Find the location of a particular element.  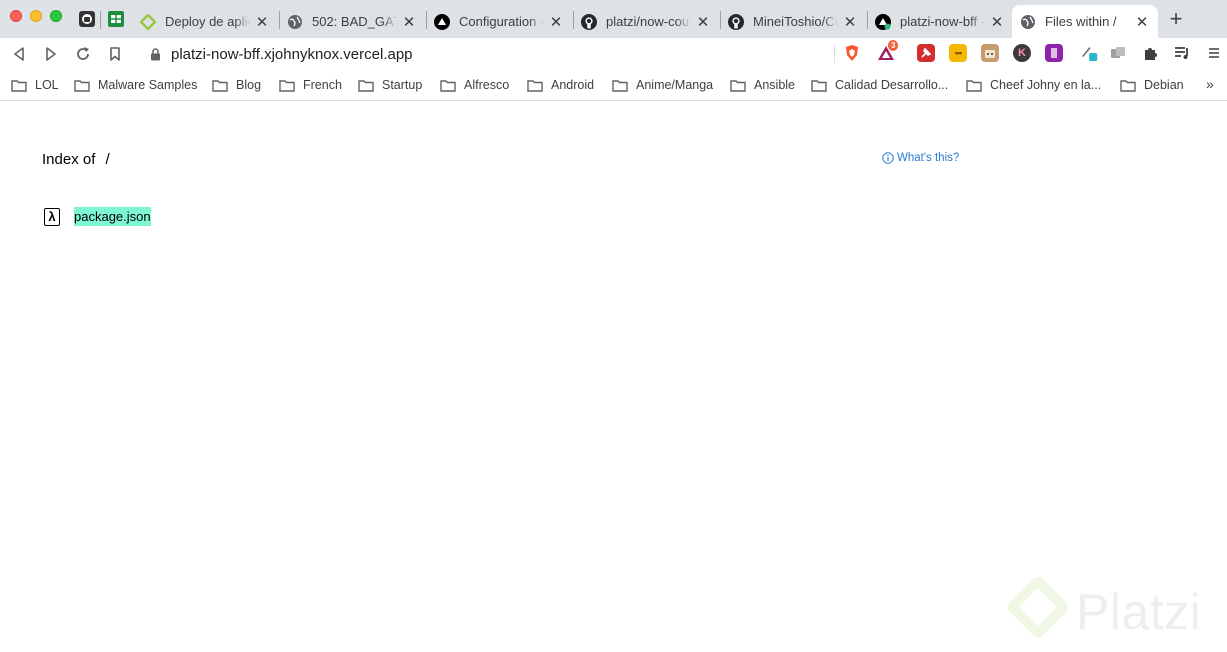

close-window-button is located at coordinates (16, 16).